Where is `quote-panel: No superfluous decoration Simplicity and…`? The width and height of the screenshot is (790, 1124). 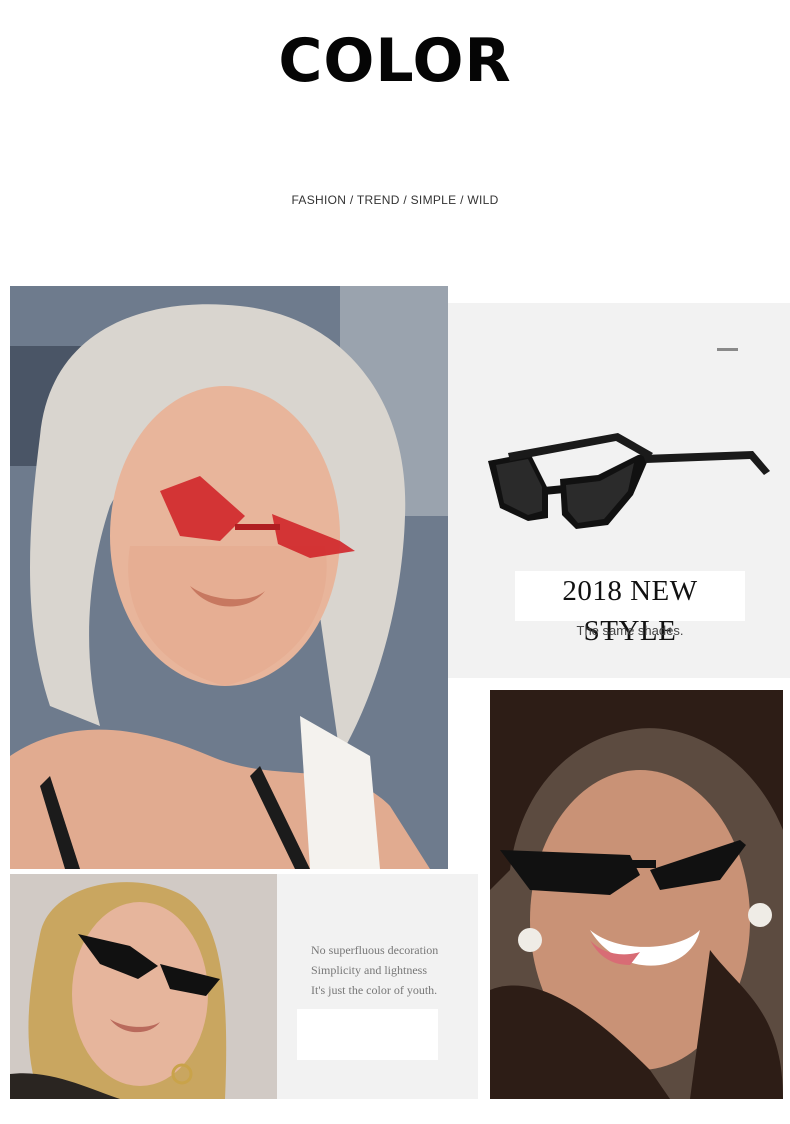
quote-panel: No superfluous decoration Simplicity and… is located at coordinates (377, 986).